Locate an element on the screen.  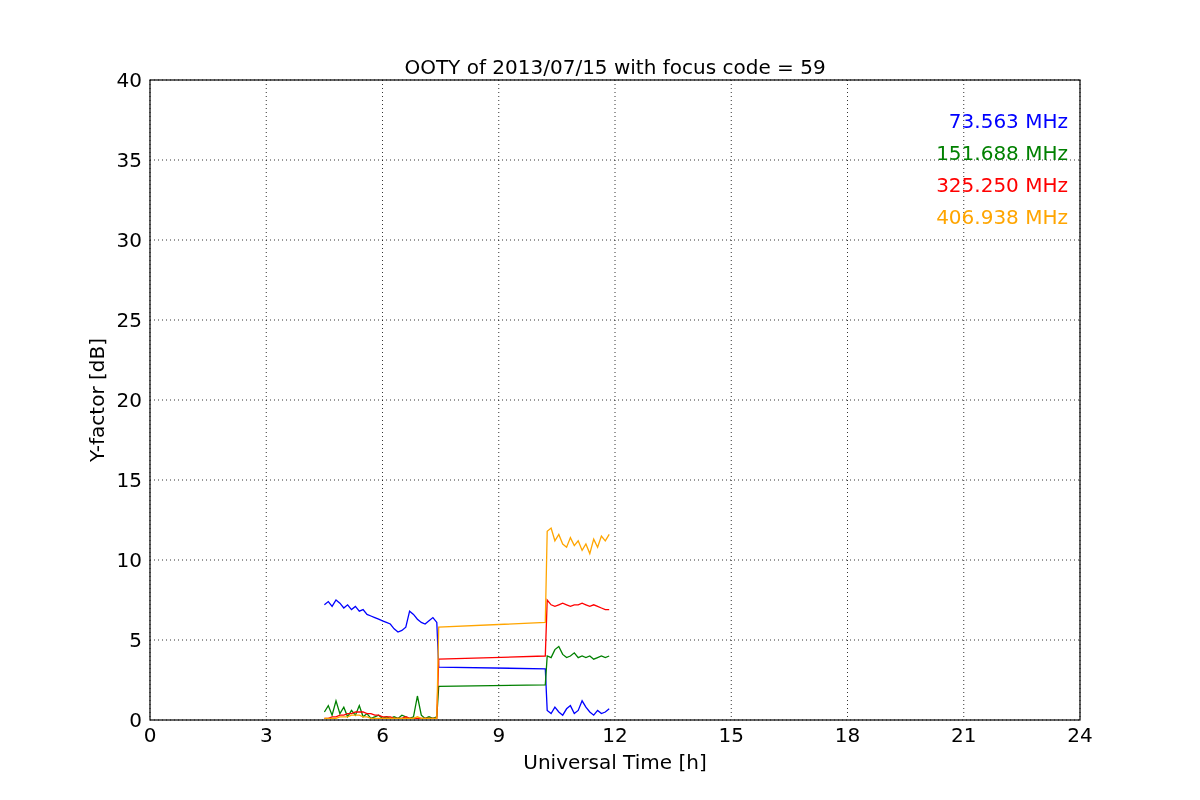
tick-label: 10 is located at coordinates (129, 560).